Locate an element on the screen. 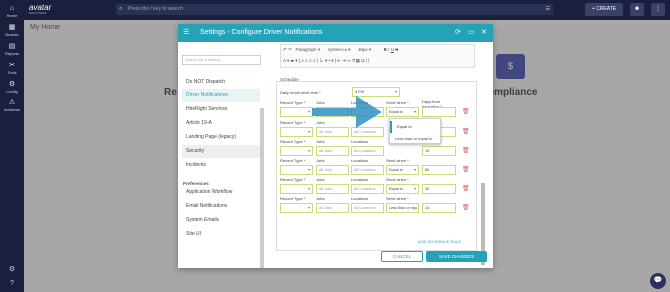  font-size-select: 16px is located at coordinates (363, 49).